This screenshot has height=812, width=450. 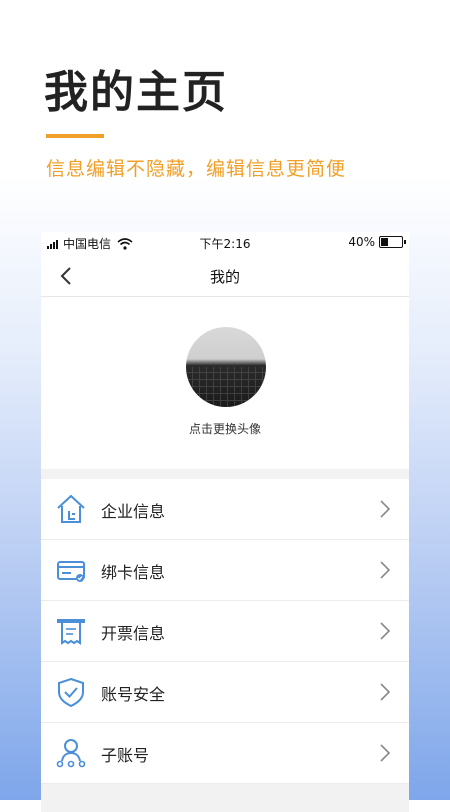 I want to click on menu-item-card-binding: 绑卡信息, so click(x=225, y=570).